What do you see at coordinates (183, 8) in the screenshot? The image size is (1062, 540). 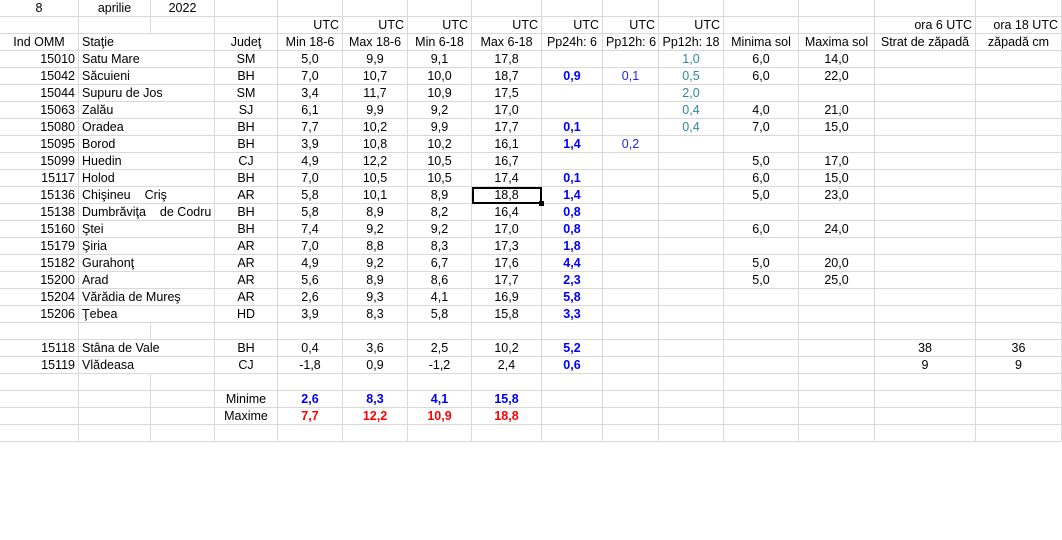 I see `cell: 2022` at bounding box center [183, 8].